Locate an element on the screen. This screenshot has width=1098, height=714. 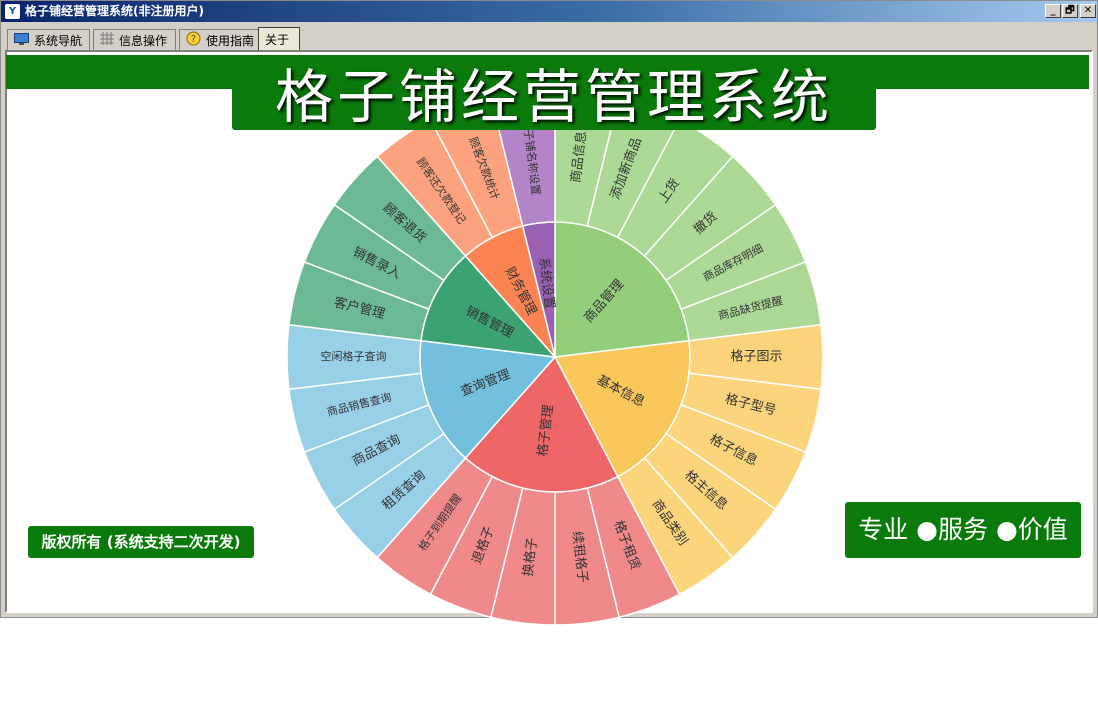
system-title: 格子铺经营管理系统 is located at coordinates (553, 97).